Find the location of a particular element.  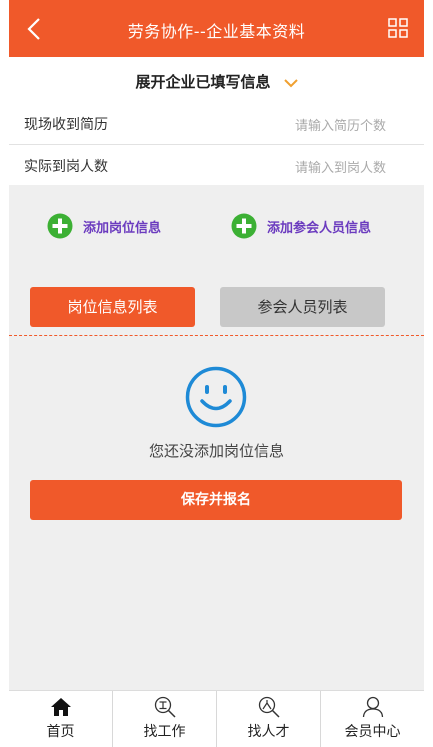

chevron-down-icon is located at coordinates (290, 83).